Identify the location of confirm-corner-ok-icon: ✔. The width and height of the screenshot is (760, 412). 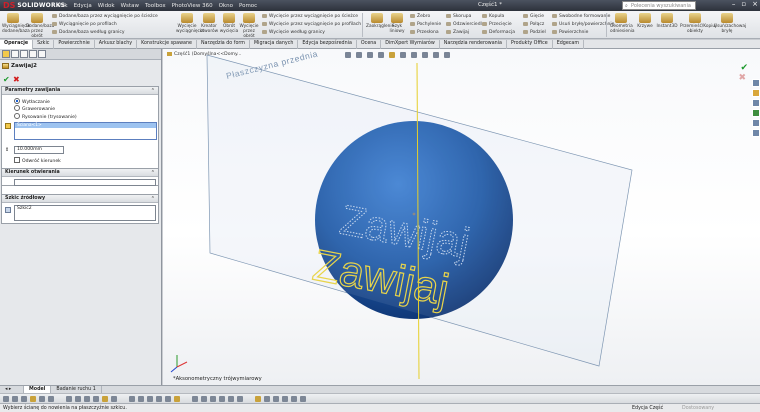
(744, 68).